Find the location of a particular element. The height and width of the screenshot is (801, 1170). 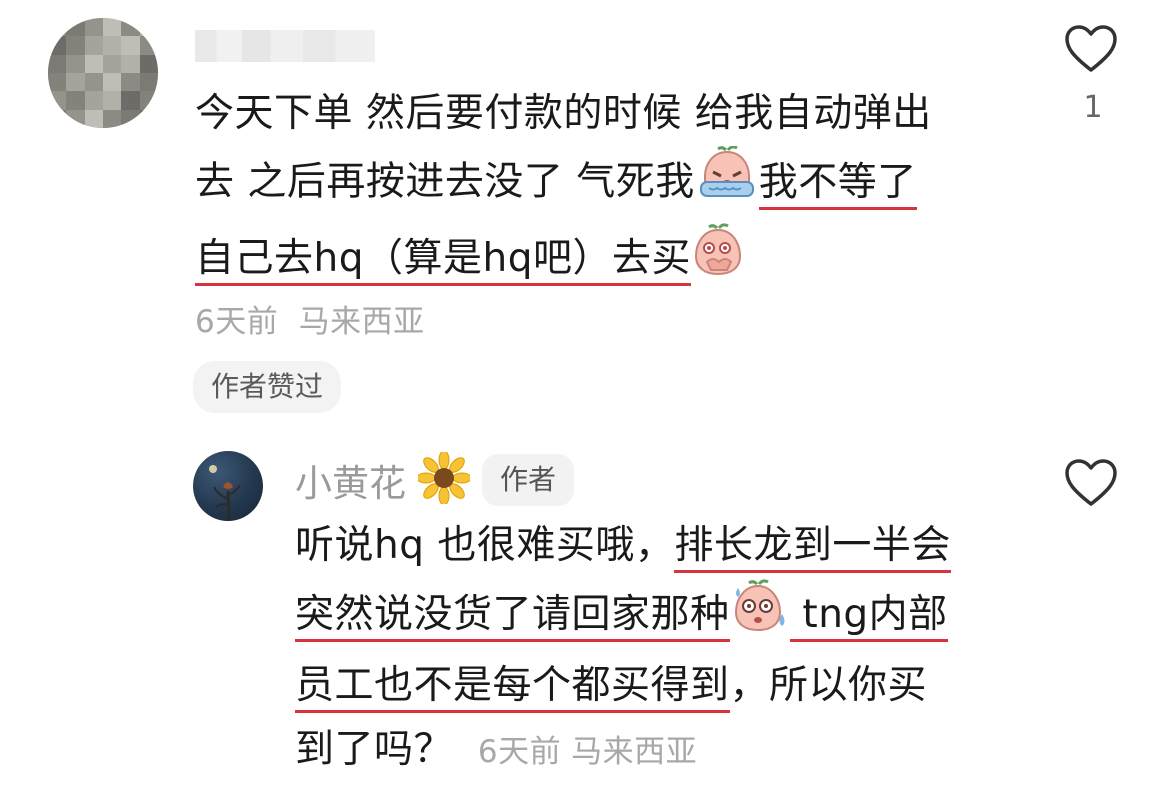

reply-meta: 6天前 马来西亚 is located at coordinates (587, 752).